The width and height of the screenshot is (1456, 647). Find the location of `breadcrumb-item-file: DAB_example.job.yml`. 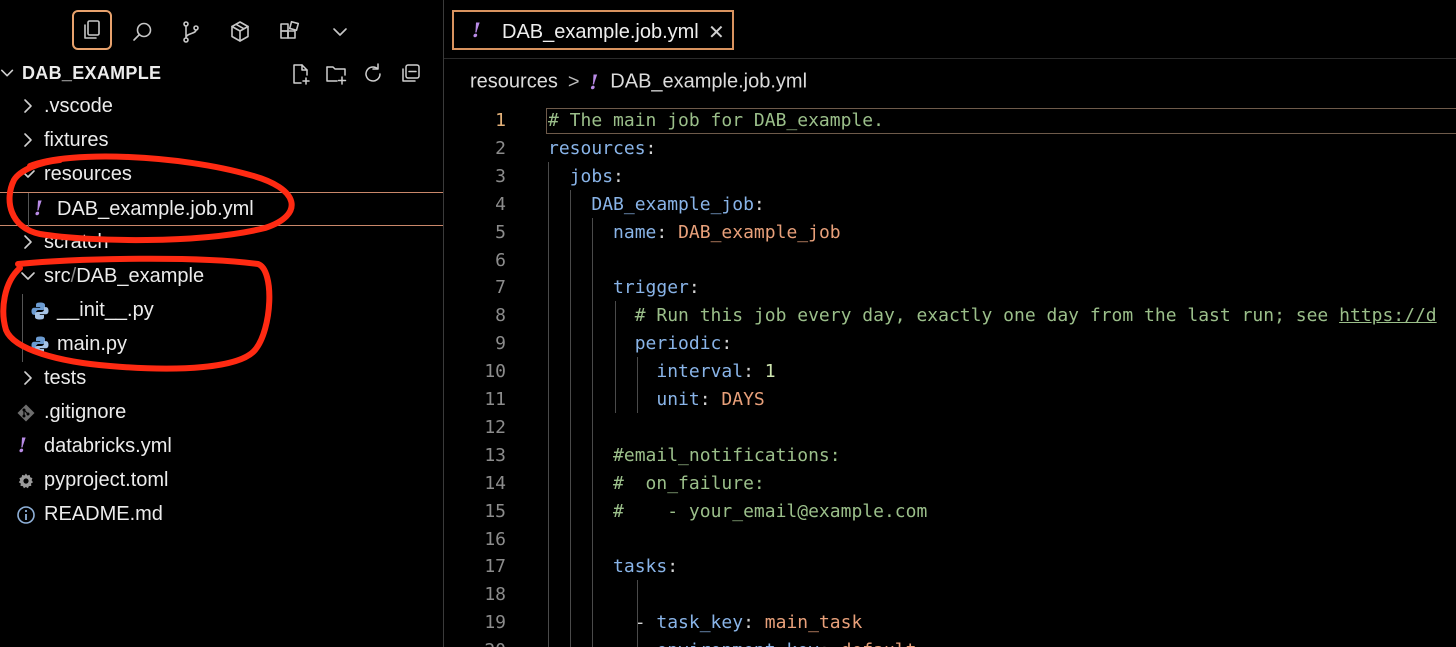

breadcrumb-item-file: DAB_example.job.yml is located at coordinates (708, 82).